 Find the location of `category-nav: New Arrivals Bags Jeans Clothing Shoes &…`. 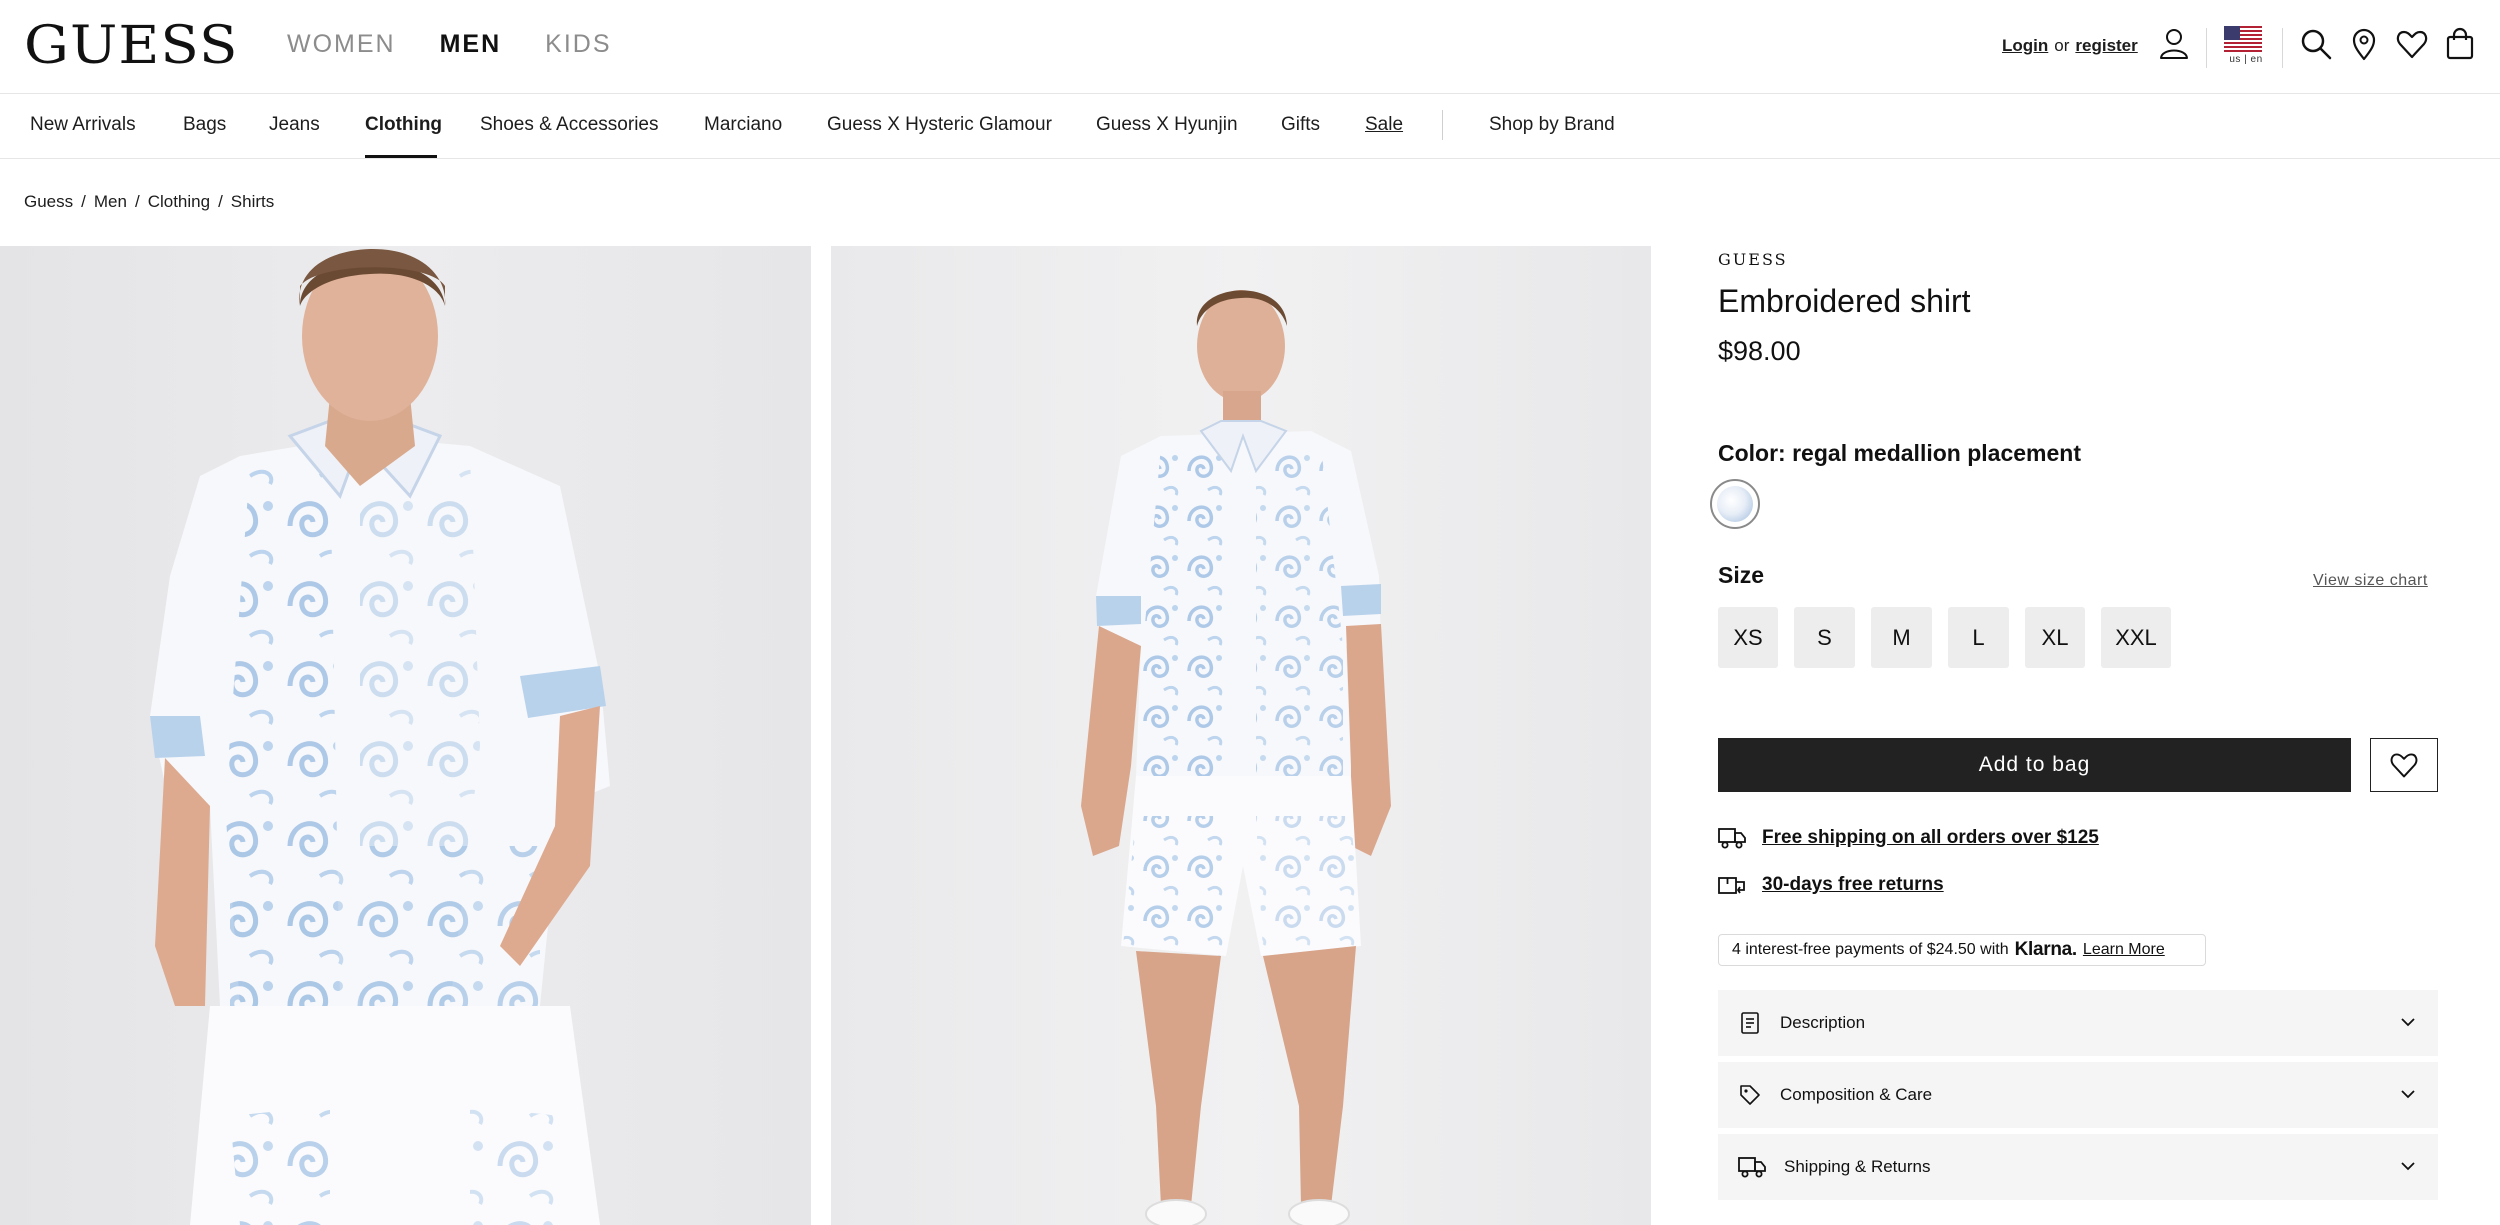

category-nav: New Arrivals Bags Jeans Clothing Shoes &… is located at coordinates (1250, 126).